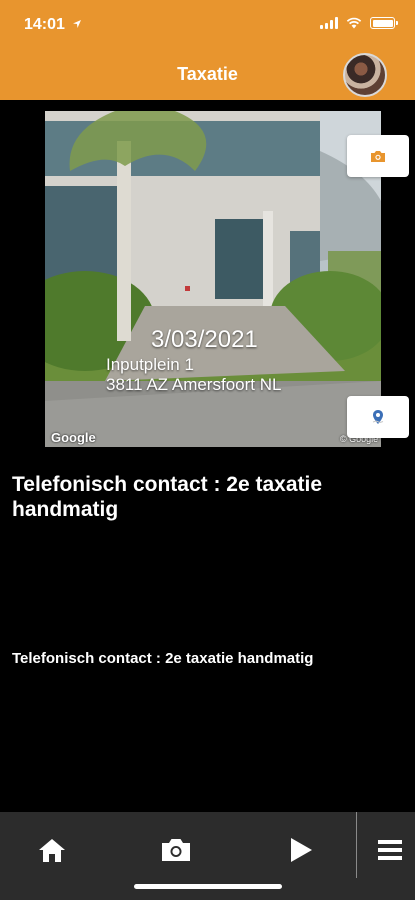  Describe the element at coordinates (150, 364) in the screenshot. I see `photo-address-line1: Inputplein 1` at that location.